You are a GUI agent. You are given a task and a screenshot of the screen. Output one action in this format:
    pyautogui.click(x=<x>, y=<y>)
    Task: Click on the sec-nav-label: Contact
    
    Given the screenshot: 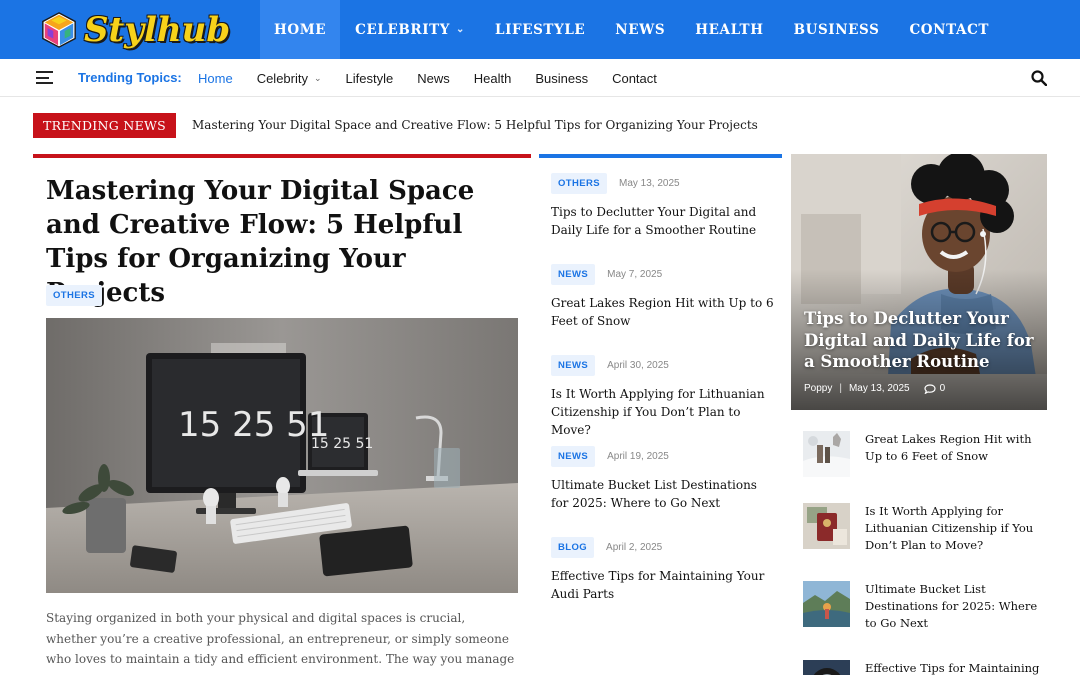 What is the action you would take?
    pyautogui.click(x=634, y=78)
    